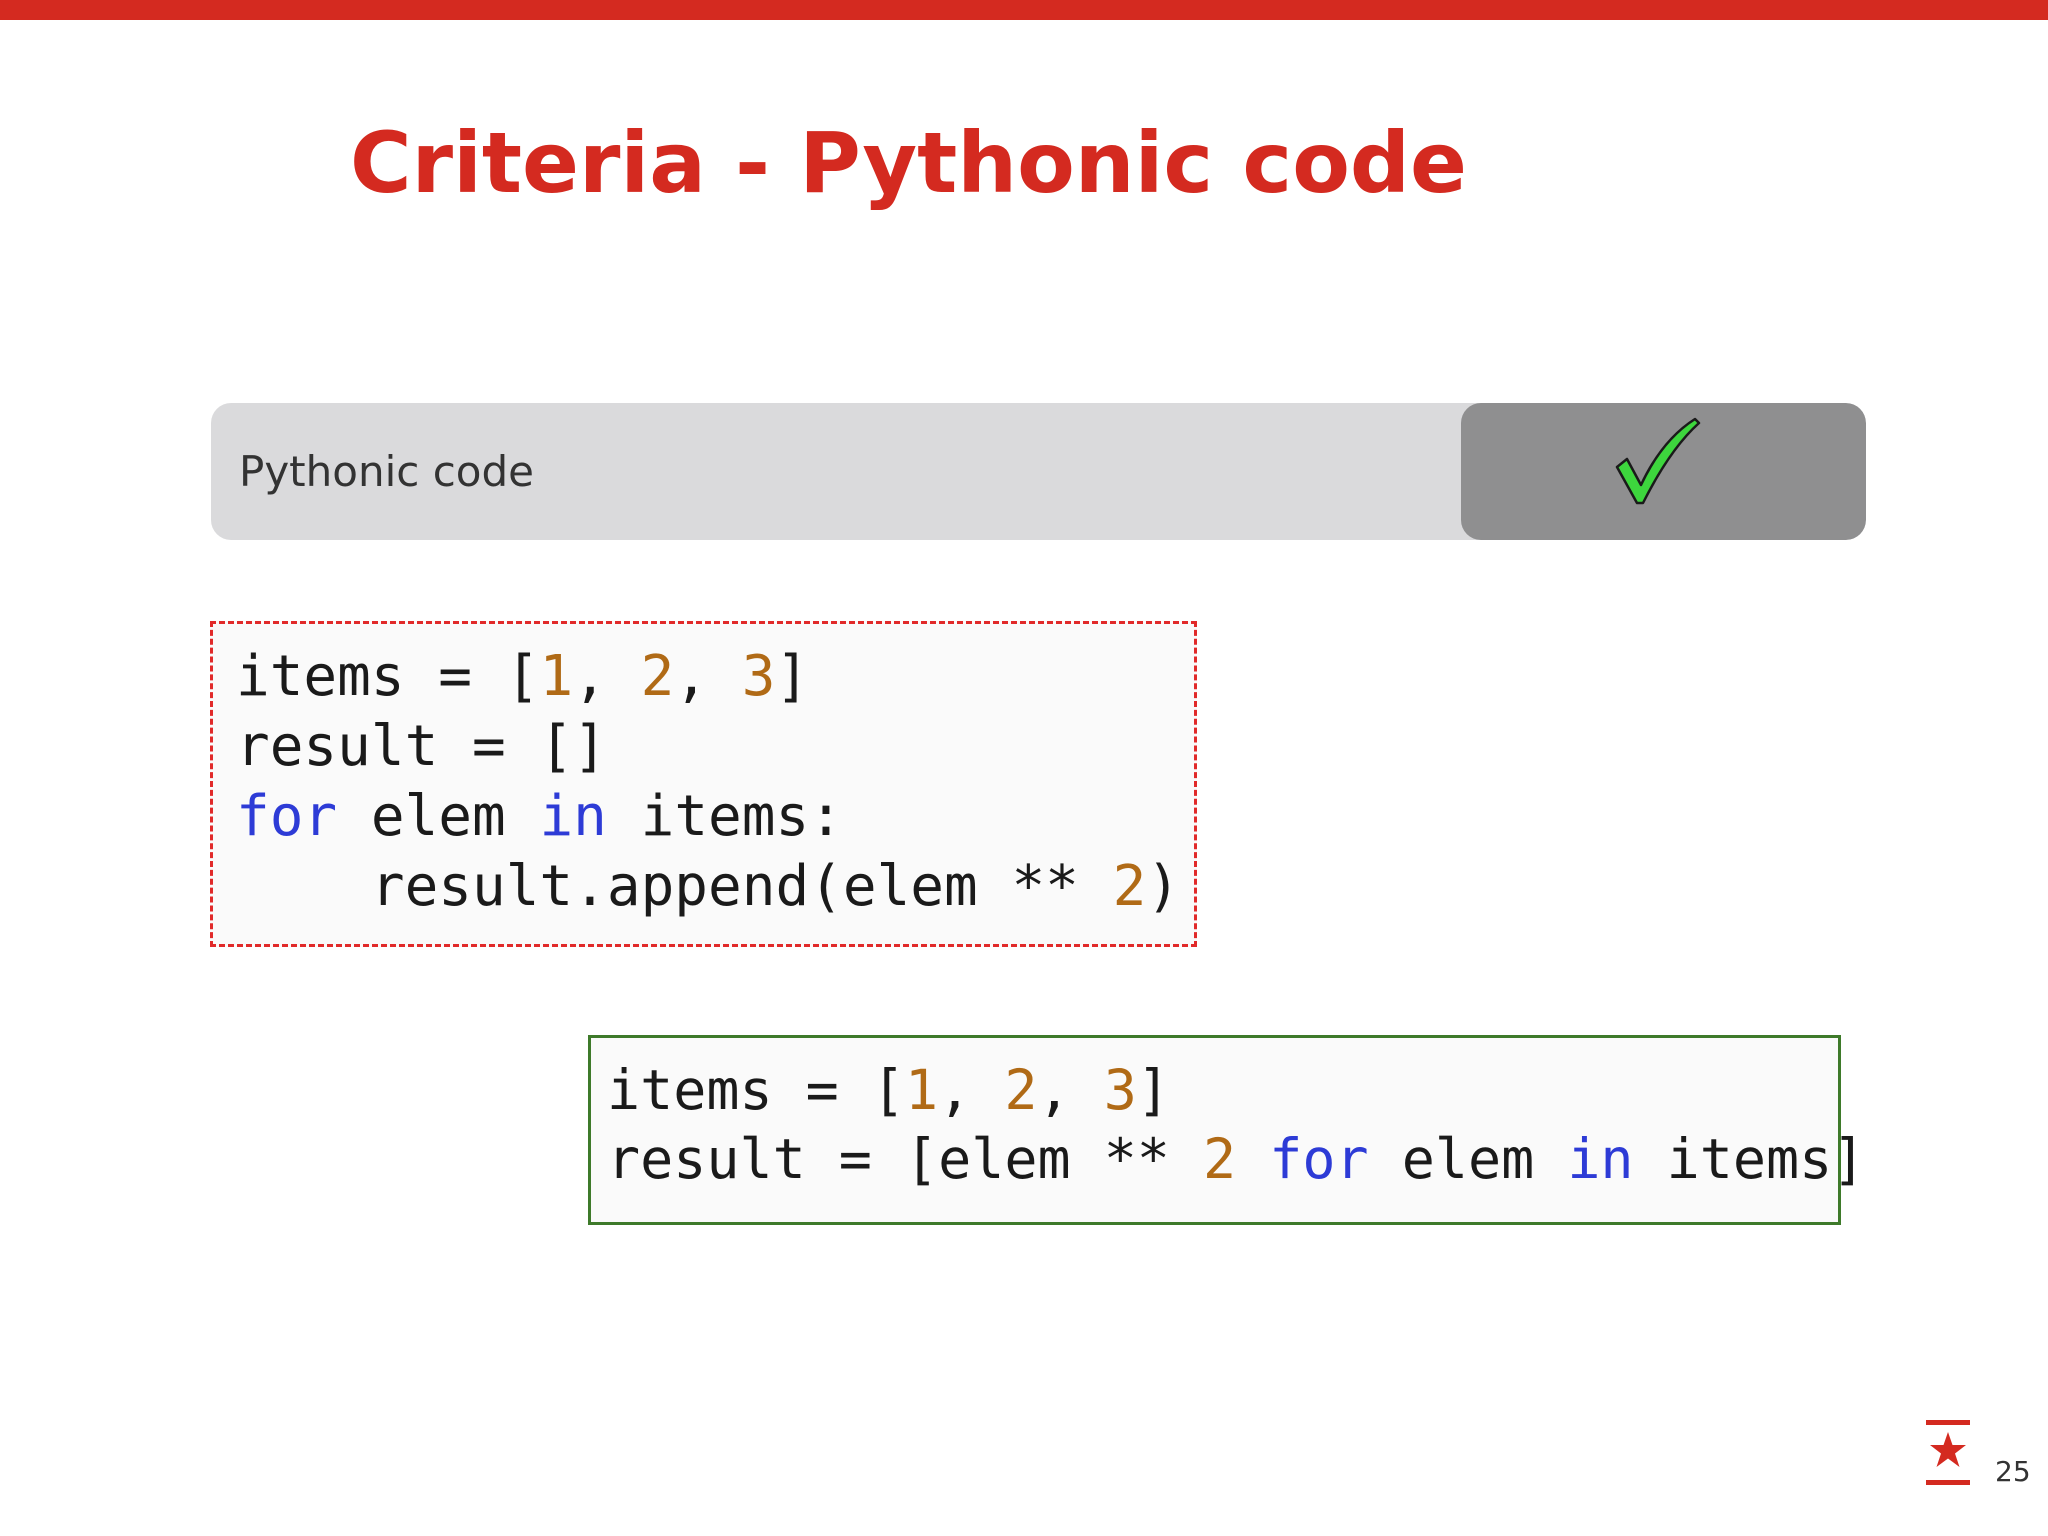  I want to click on non-pythonic-code-line: result.append(elem ** 2), so click(715, 887).